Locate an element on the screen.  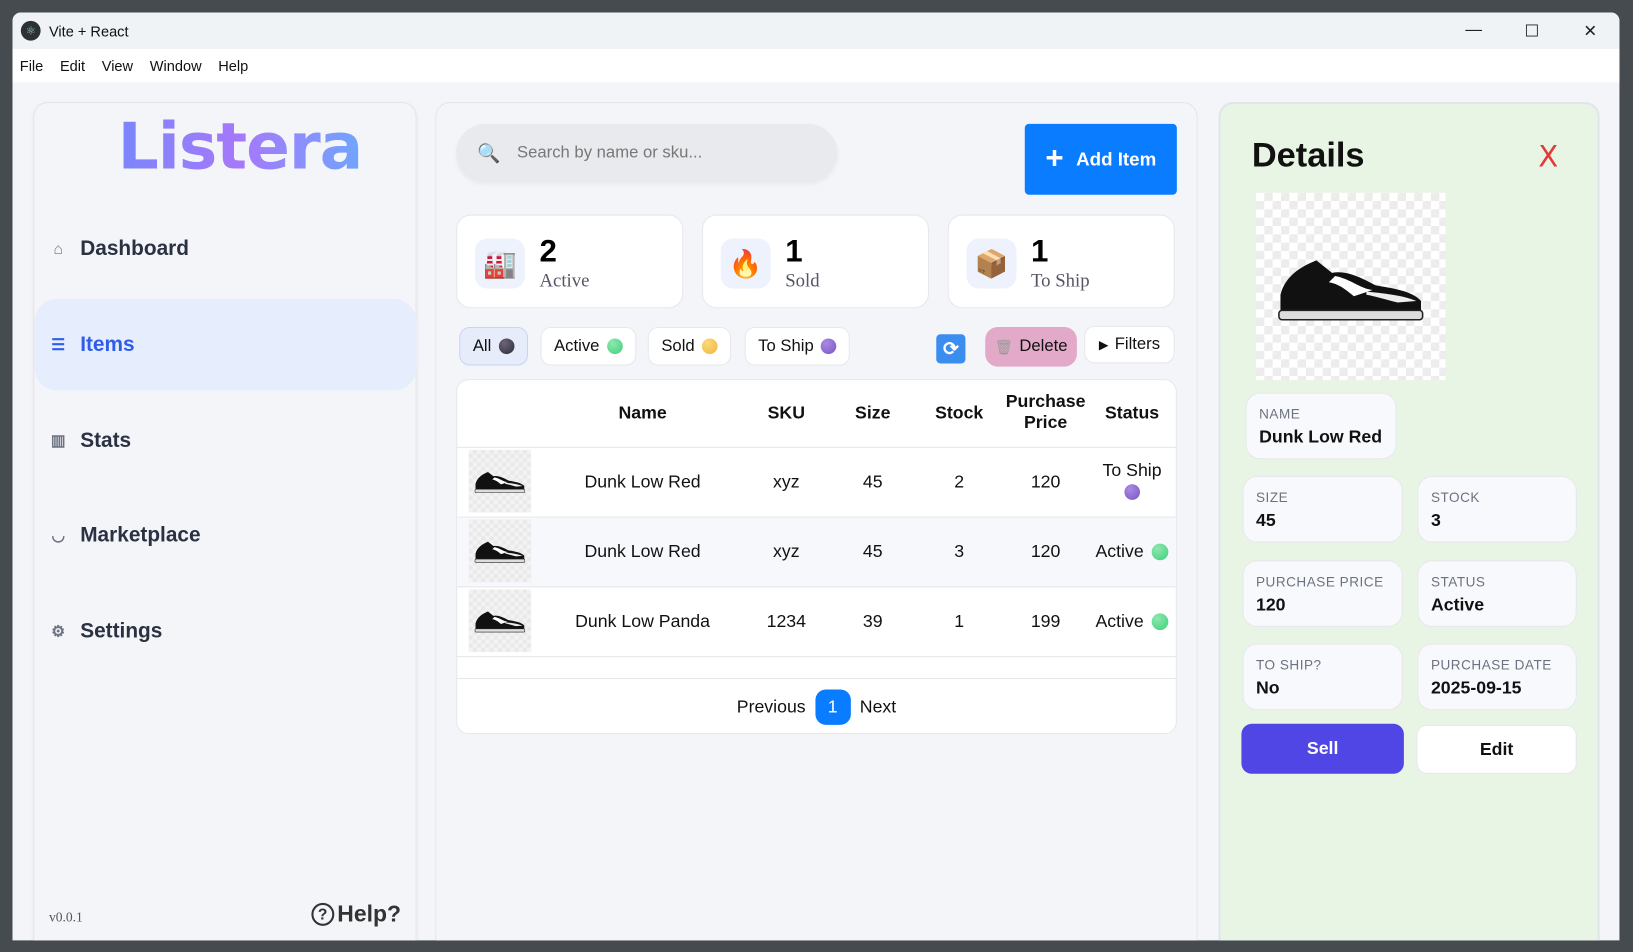
table-row: Dunk Low Red xyz 45 3 120 Active is located at coordinates (816, 552).